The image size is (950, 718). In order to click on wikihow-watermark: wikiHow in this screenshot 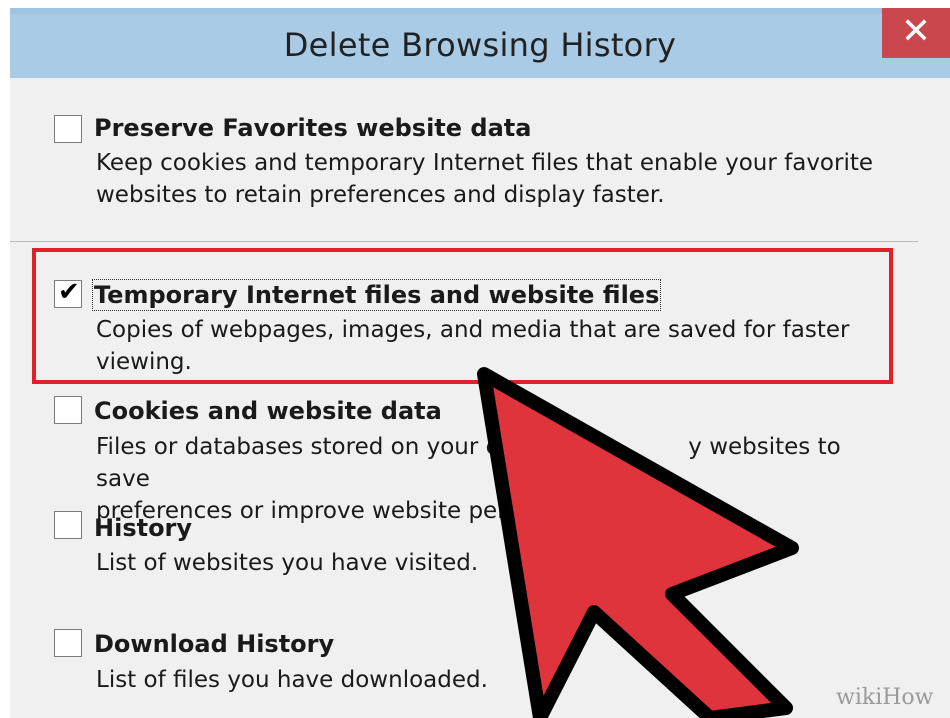, I will do `click(885, 697)`.